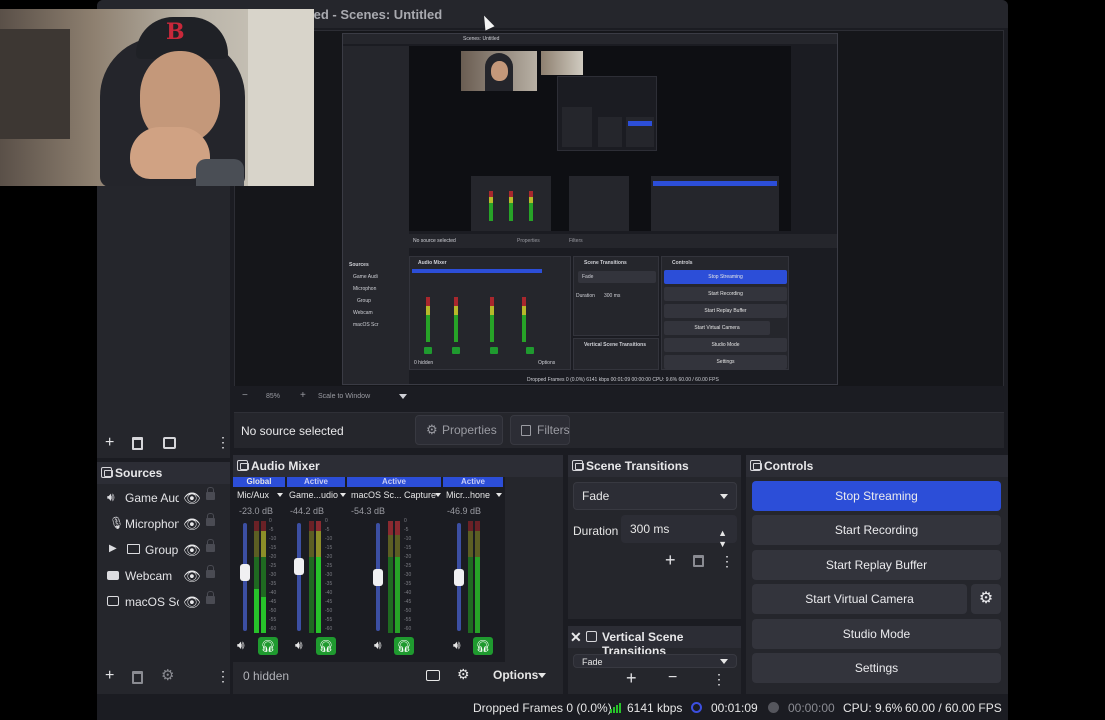 This screenshot has height=720, width=1105. What do you see at coordinates (163, 524) in the screenshot?
I see `source-item-microphone: 🎙︎ Microphon 👁︎` at bounding box center [163, 524].